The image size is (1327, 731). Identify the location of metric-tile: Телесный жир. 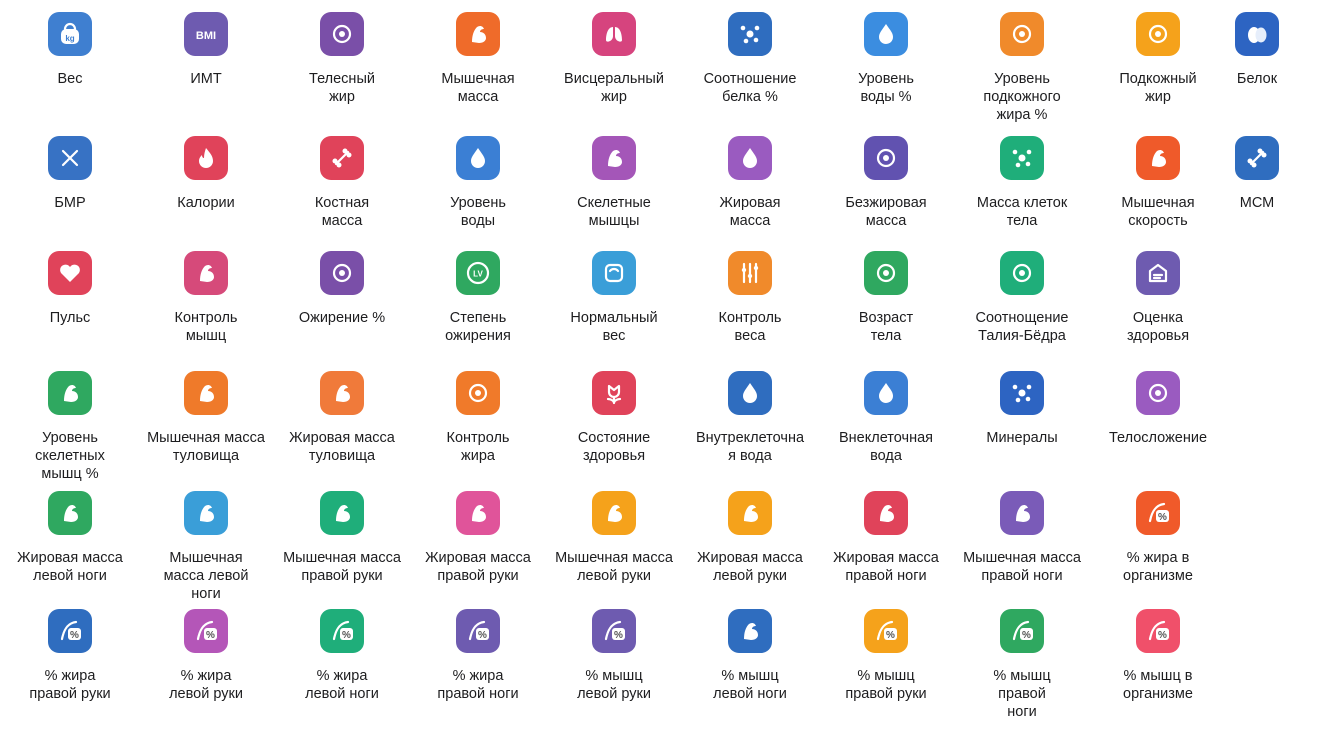
(342, 59).